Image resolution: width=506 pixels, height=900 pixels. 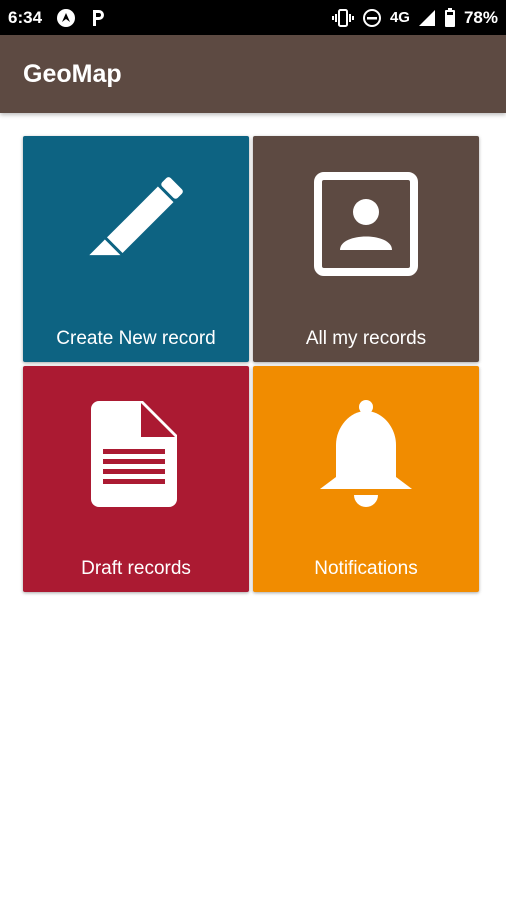 I want to click on app-bar: GeoMap, so click(x=253, y=74).